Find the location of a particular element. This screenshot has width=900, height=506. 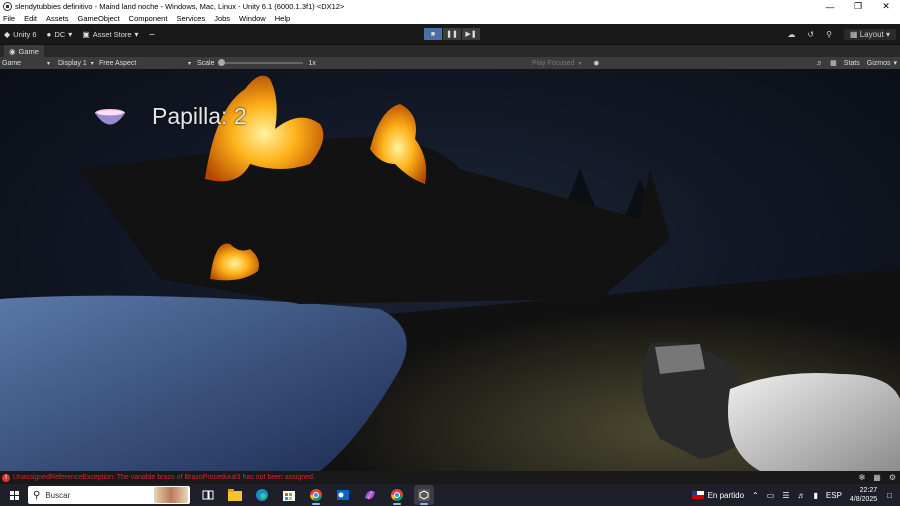

account-dropdown: ● DC ▾ is located at coordinates (60, 34).